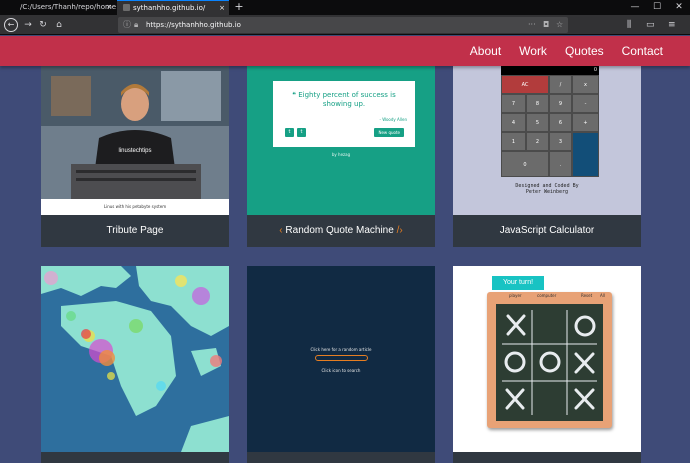 The width and height of the screenshot is (690, 463). I want to click on tumblr-icon: t, so click(301, 132).